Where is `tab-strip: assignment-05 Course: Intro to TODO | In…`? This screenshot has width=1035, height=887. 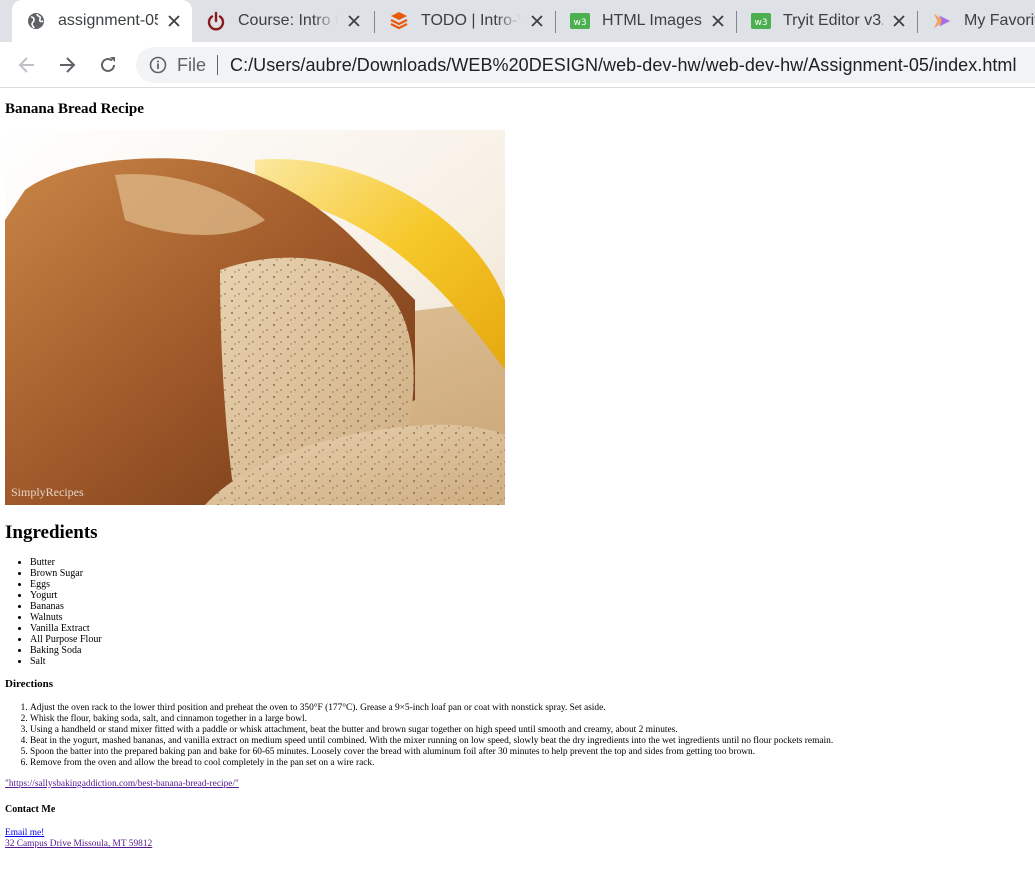
tab-strip: assignment-05 Course: Intro to TODO | In… is located at coordinates (517, 21).